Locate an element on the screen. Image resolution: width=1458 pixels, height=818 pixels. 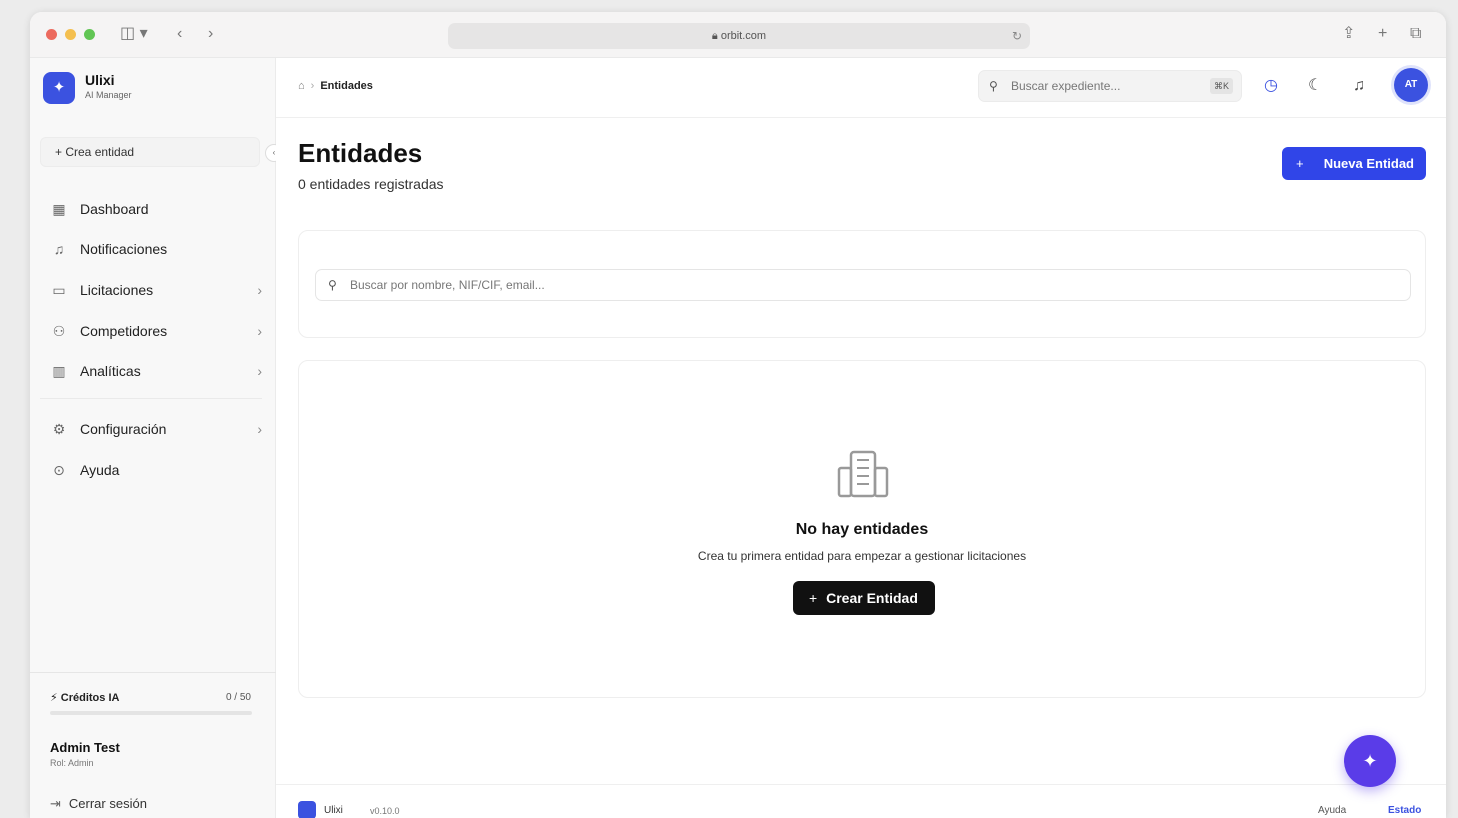
help-icon: ⊙ is located at coordinates (59, 470).